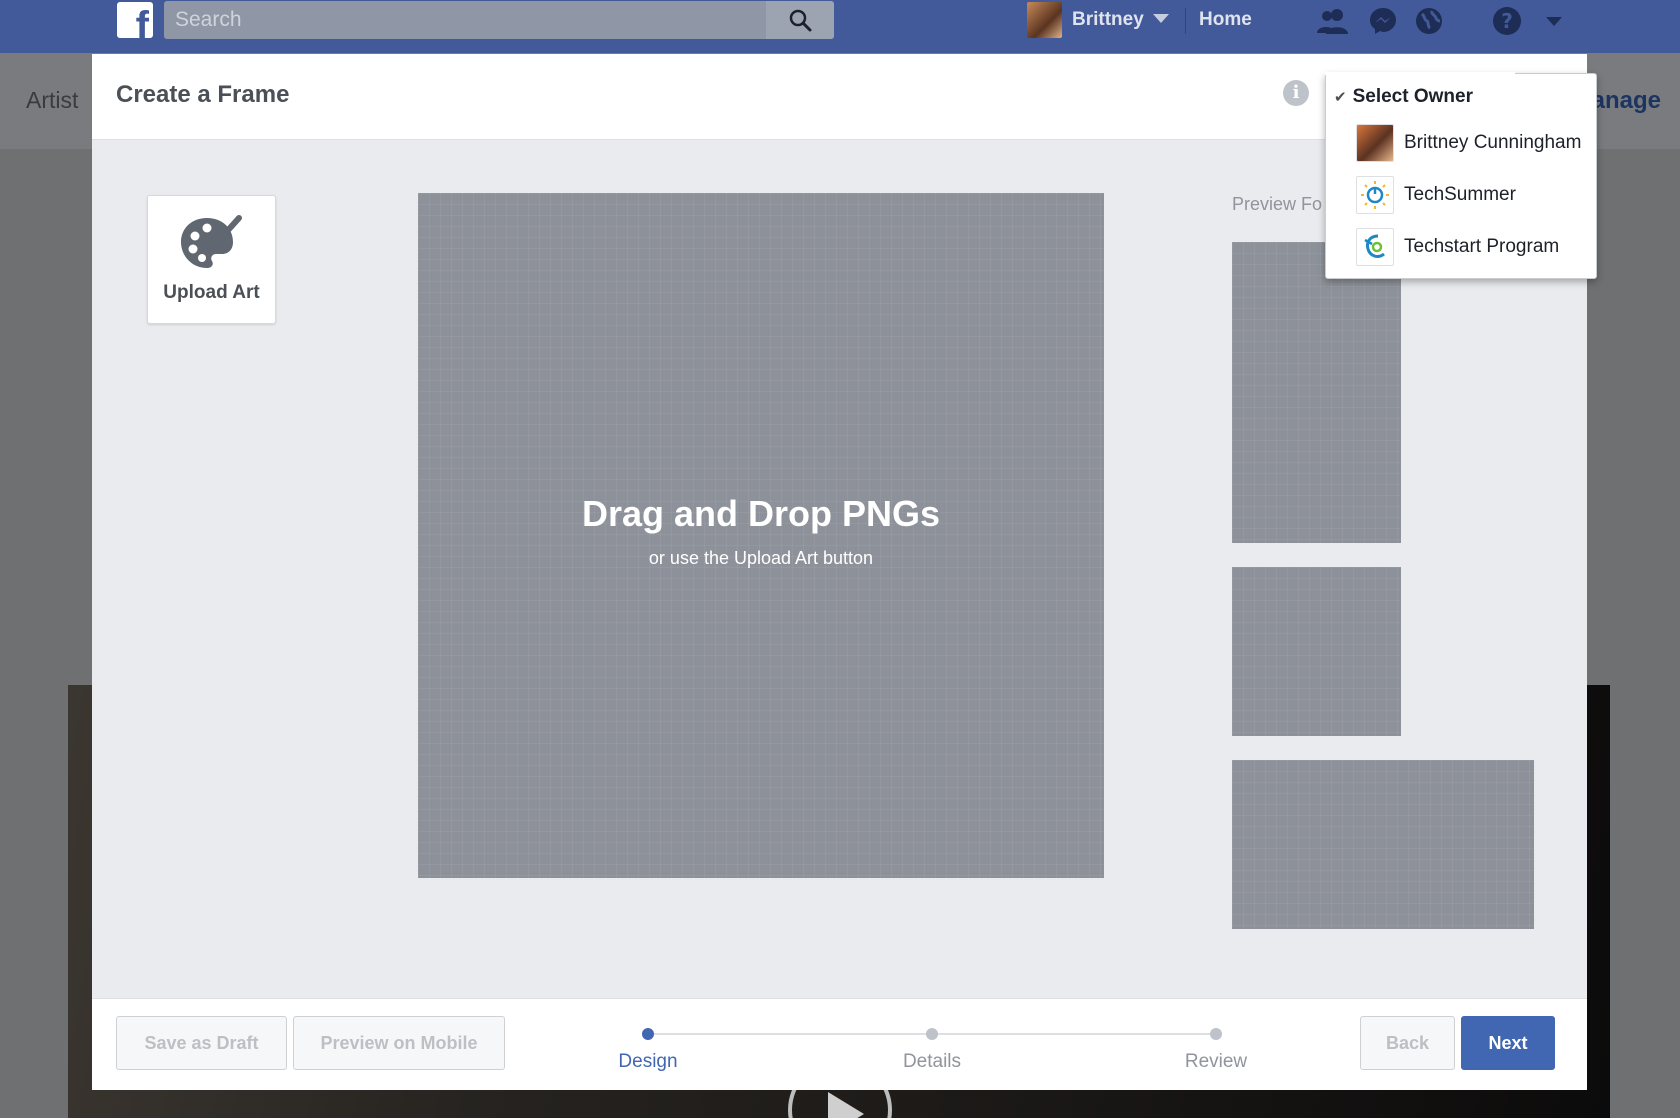 Image resolution: width=1680 pixels, height=1118 pixels. I want to click on back-button: Back, so click(1407, 1043).